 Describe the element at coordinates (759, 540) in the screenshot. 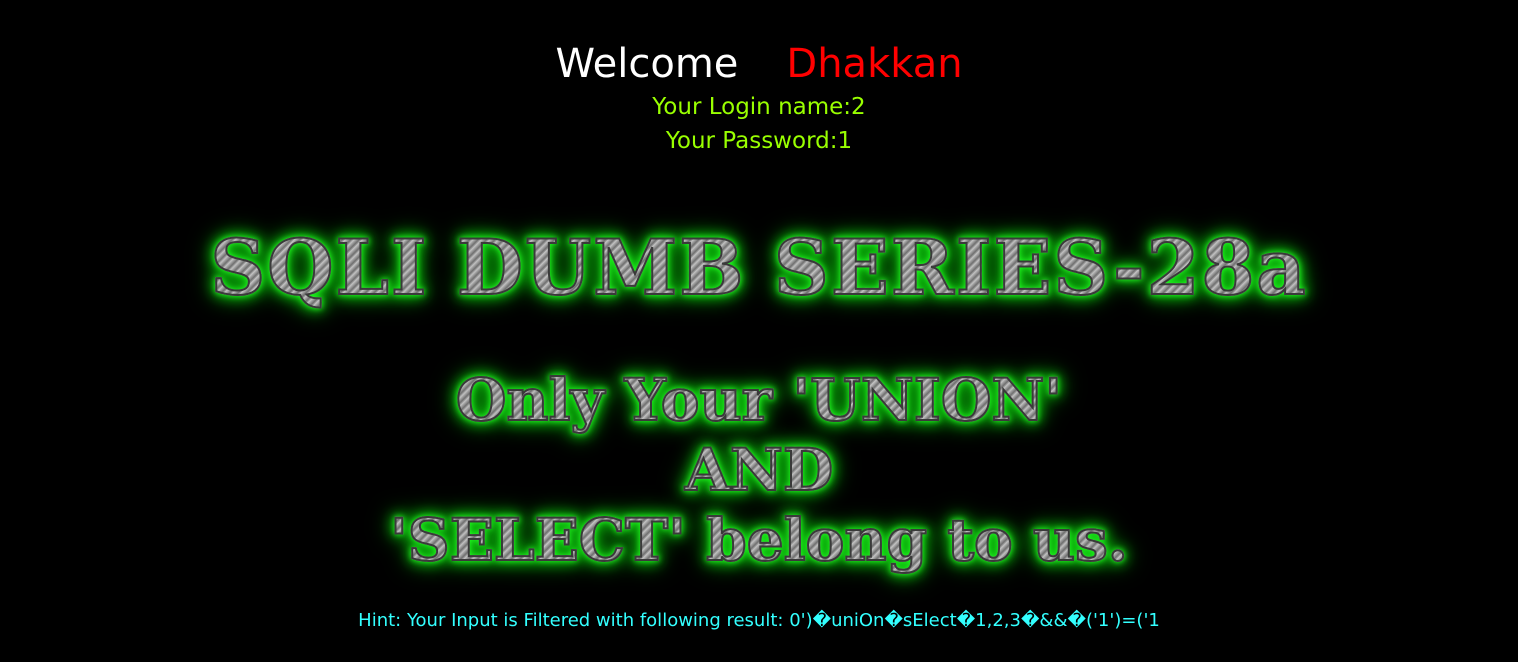

I see `slogan-line-3: 'SELECT' belong to us.` at that location.